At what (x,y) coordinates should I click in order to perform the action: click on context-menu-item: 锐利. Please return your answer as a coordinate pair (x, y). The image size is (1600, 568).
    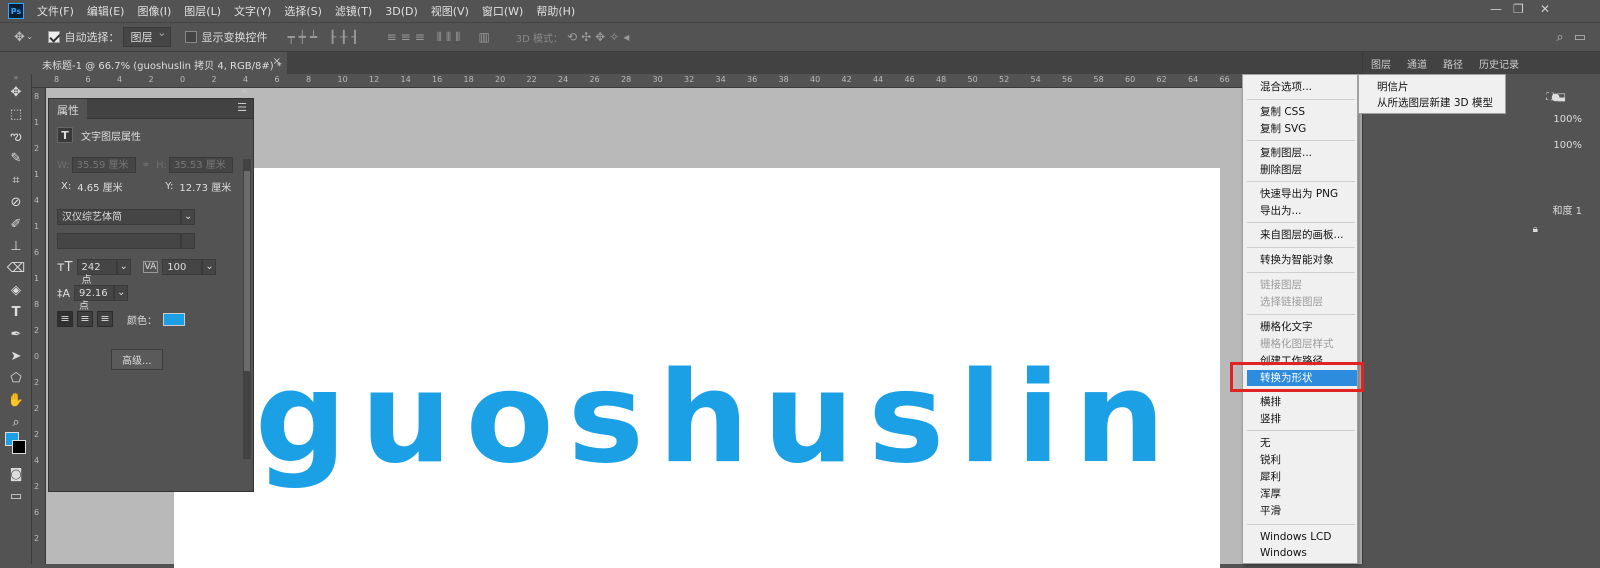
    Looking at the image, I should click on (1300, 460).